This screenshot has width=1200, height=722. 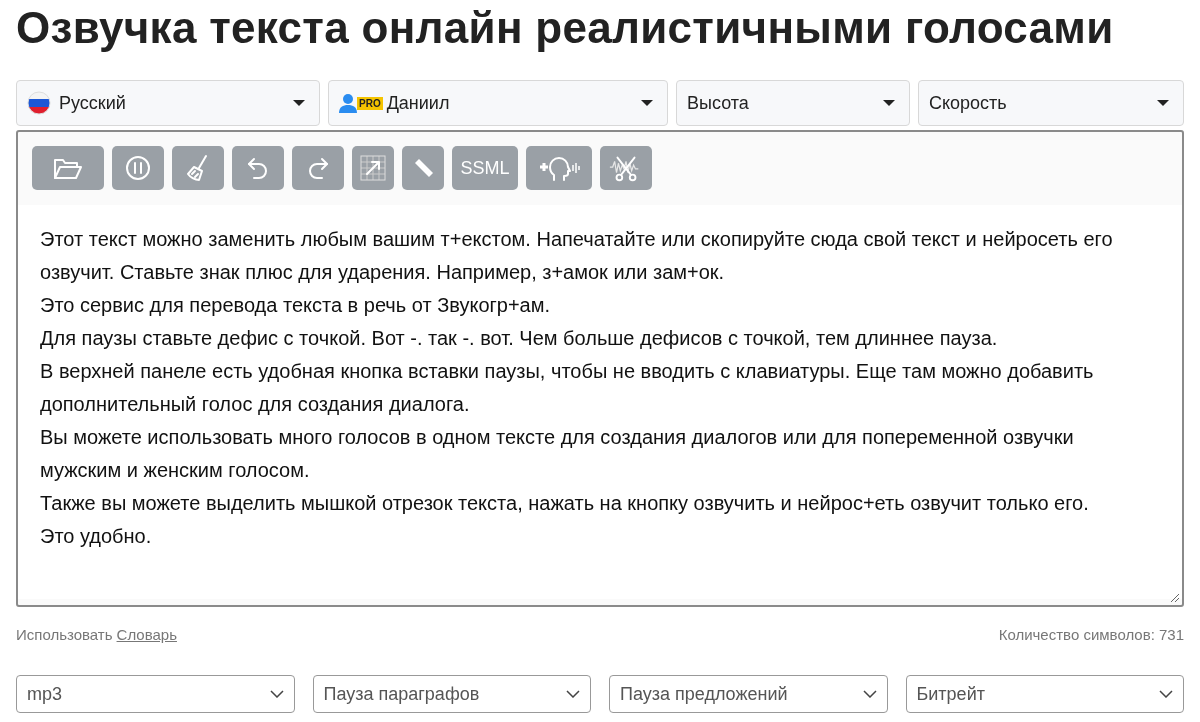 I want to click on select-field: mp3, so click(x=155, y=694).